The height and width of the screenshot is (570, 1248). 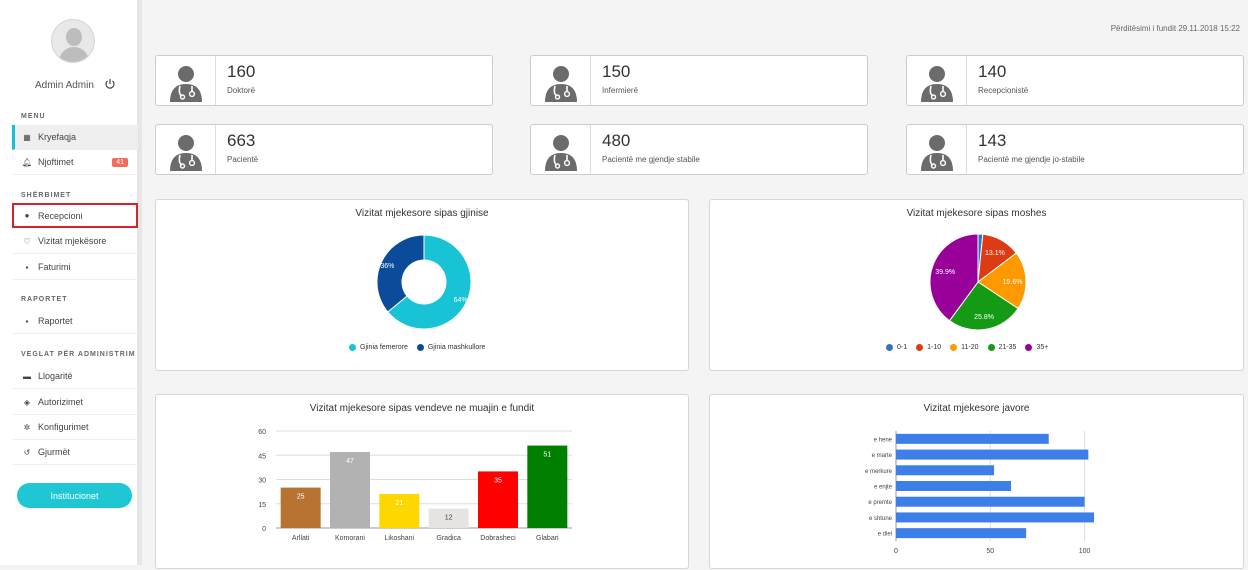 I want to click on stat-card: 150 Infermierë, so click(x=699, y=80).